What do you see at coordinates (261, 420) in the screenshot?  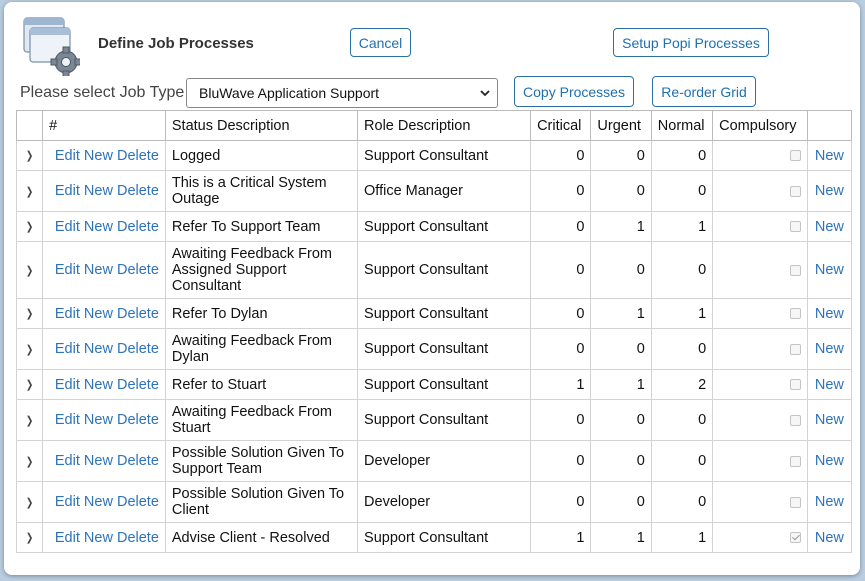 I see `status-description-cell: Awaiting Feedback From Stuart` at bounding box center [261, 420].